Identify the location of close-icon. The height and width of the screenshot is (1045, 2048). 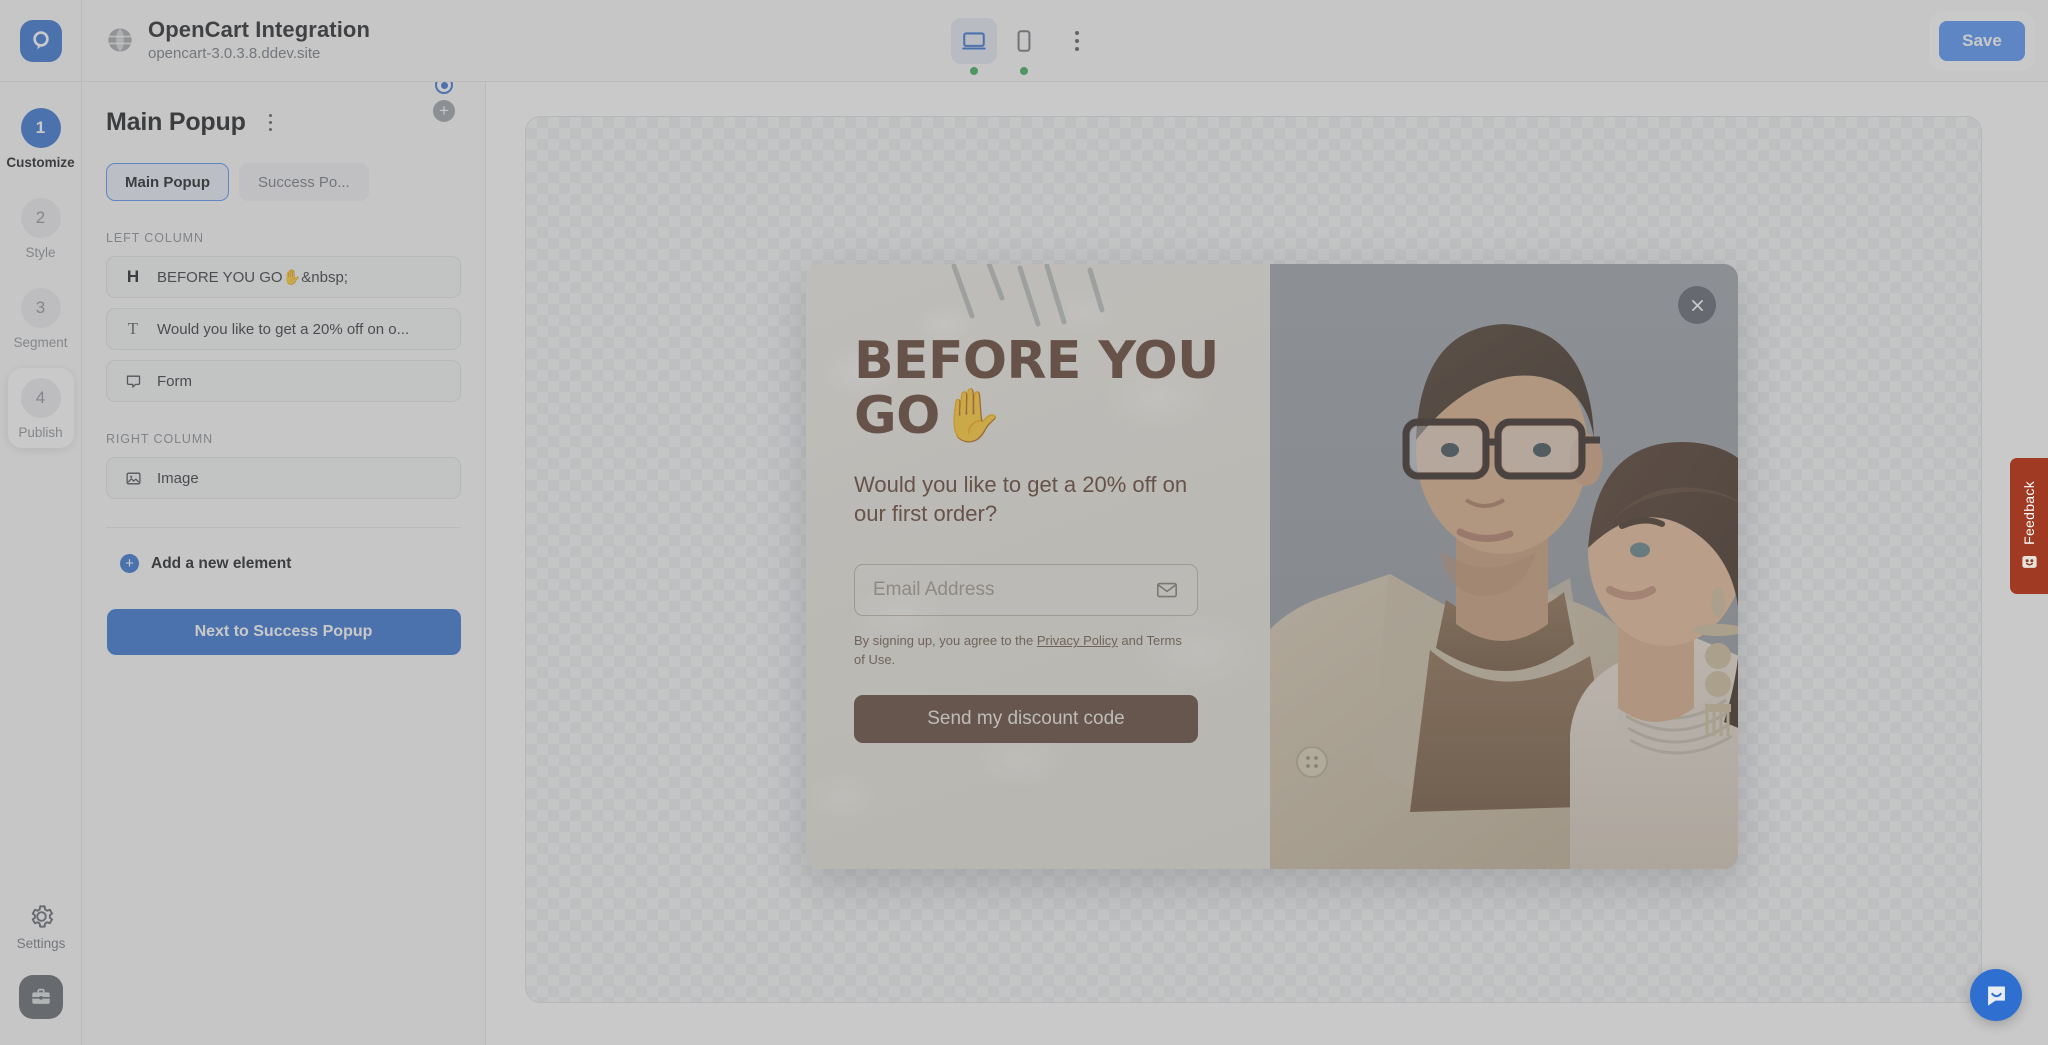
(1697, 305).